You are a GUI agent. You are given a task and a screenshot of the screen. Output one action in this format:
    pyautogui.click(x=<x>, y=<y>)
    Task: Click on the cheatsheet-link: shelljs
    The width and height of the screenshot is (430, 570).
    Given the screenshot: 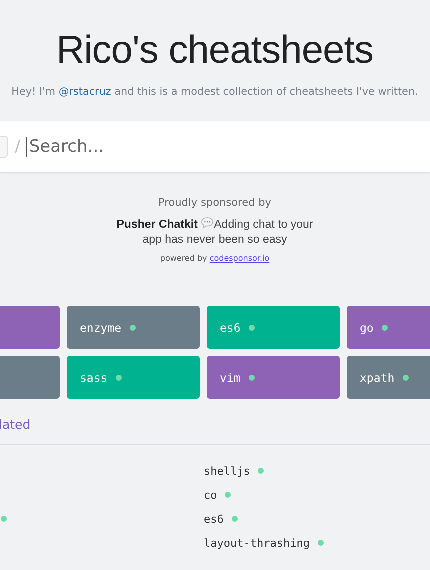 What is the action you would take?
    pyautogui.click(x=227, y=471)
    